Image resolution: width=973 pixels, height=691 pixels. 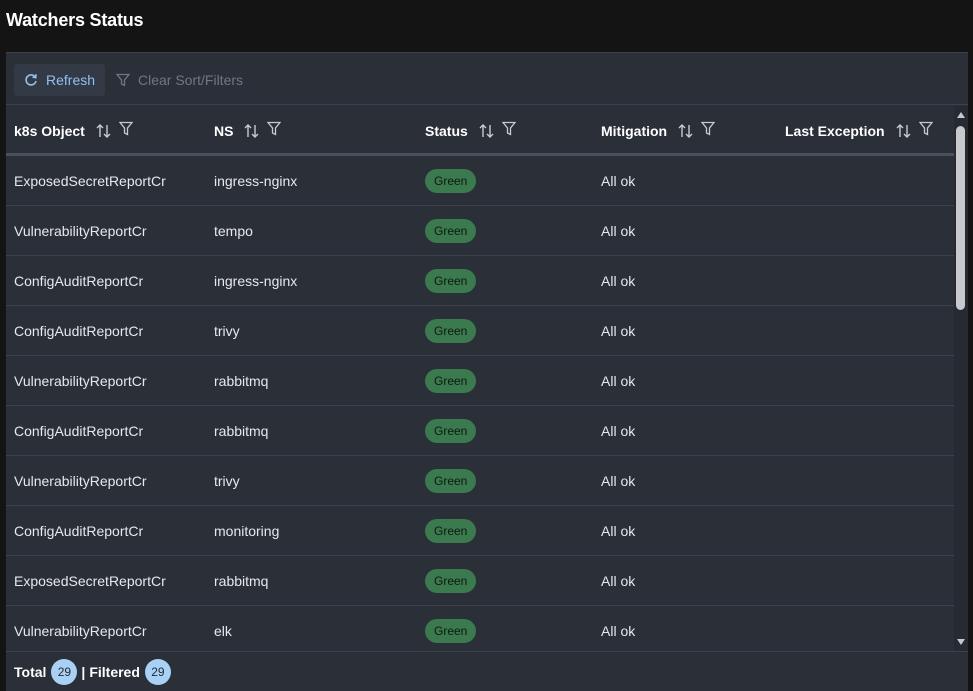 I want to click on cell-ns: monitoring, so click(x=247, y=531).